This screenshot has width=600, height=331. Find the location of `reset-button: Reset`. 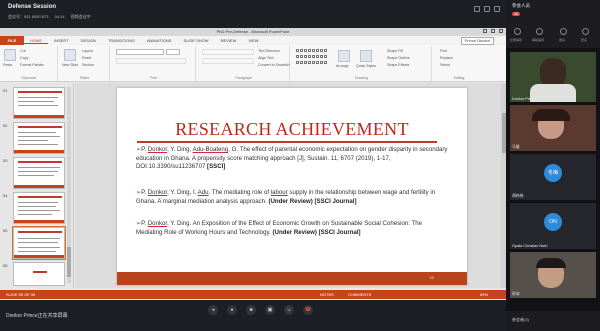

reset-button: Reset is located at coordinates (86, 58).